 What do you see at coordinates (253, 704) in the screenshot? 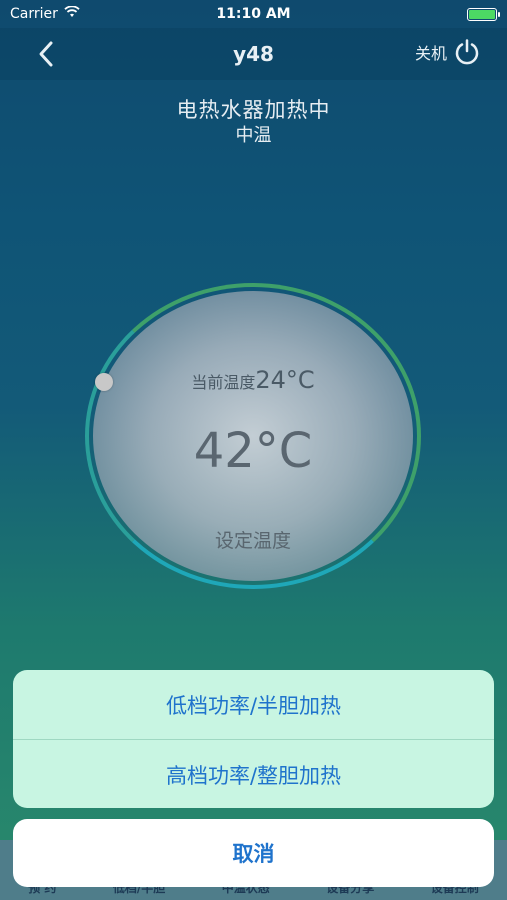
I see `low-power-half-heating-option: 低档功率/半胆加热` at bounding box center [253, 704].